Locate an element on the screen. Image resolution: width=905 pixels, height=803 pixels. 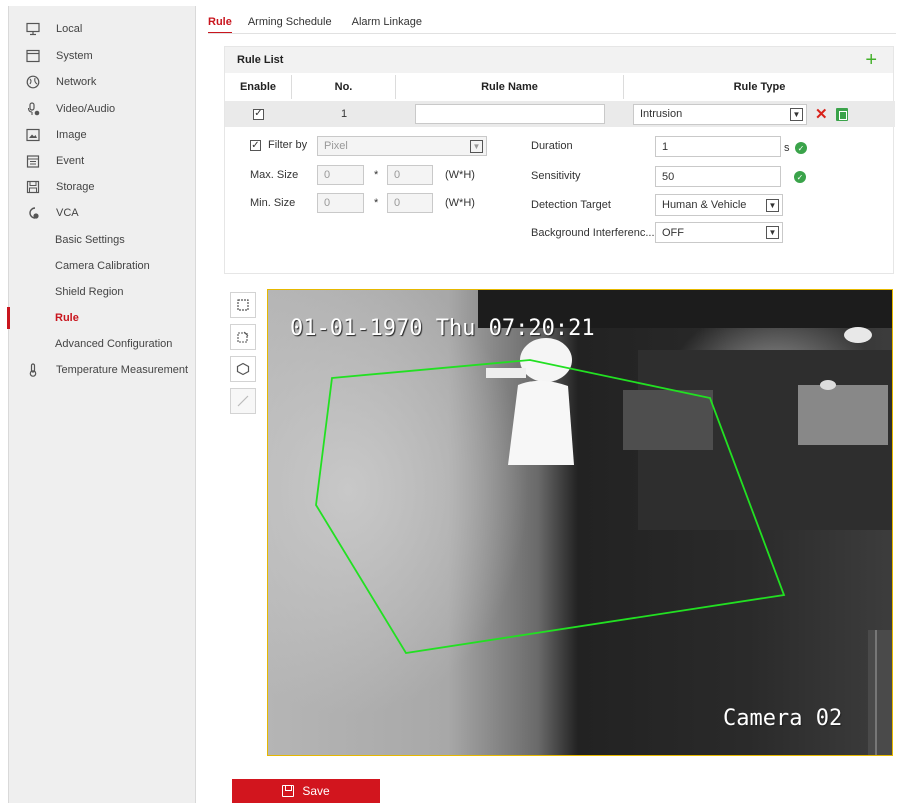
rule-name-cell is located at coordinates (510, 114).